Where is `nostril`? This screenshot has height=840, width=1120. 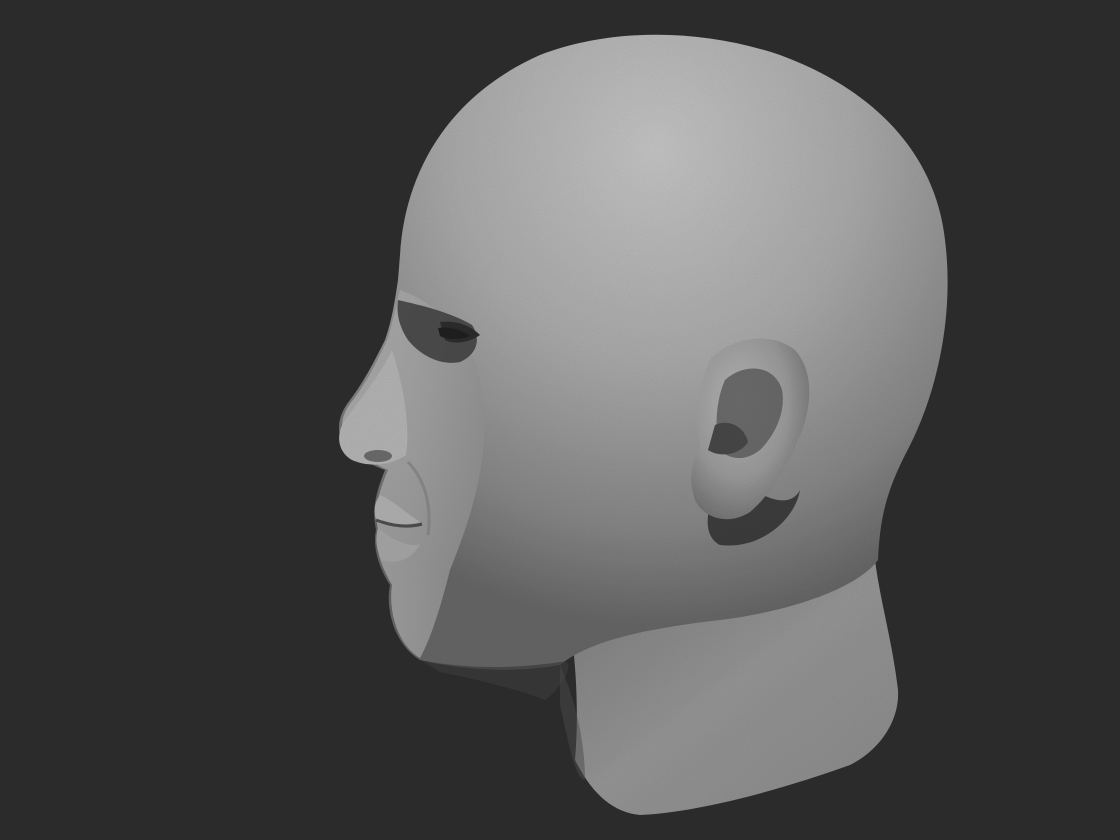 nostril is located at coordinates (378, 456).